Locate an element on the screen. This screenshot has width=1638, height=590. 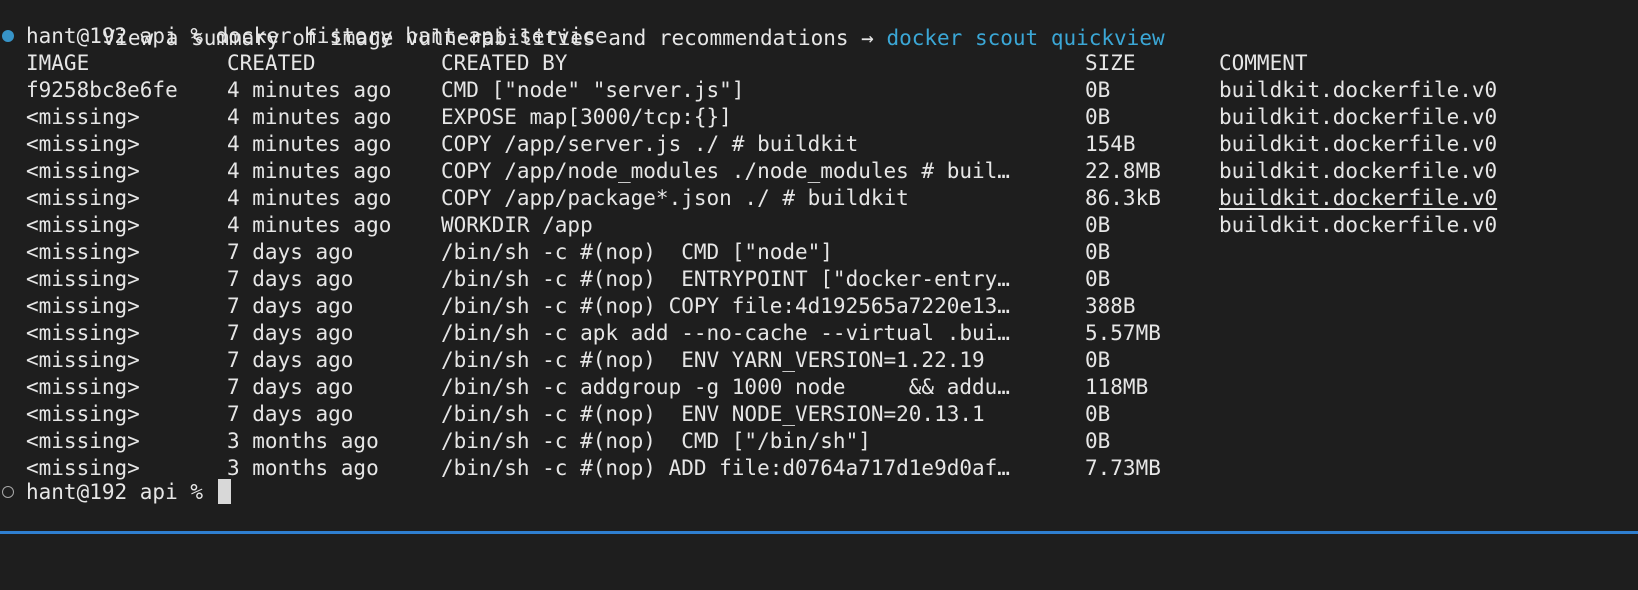
header-created: CREATED is located at coordinates (271, 63).